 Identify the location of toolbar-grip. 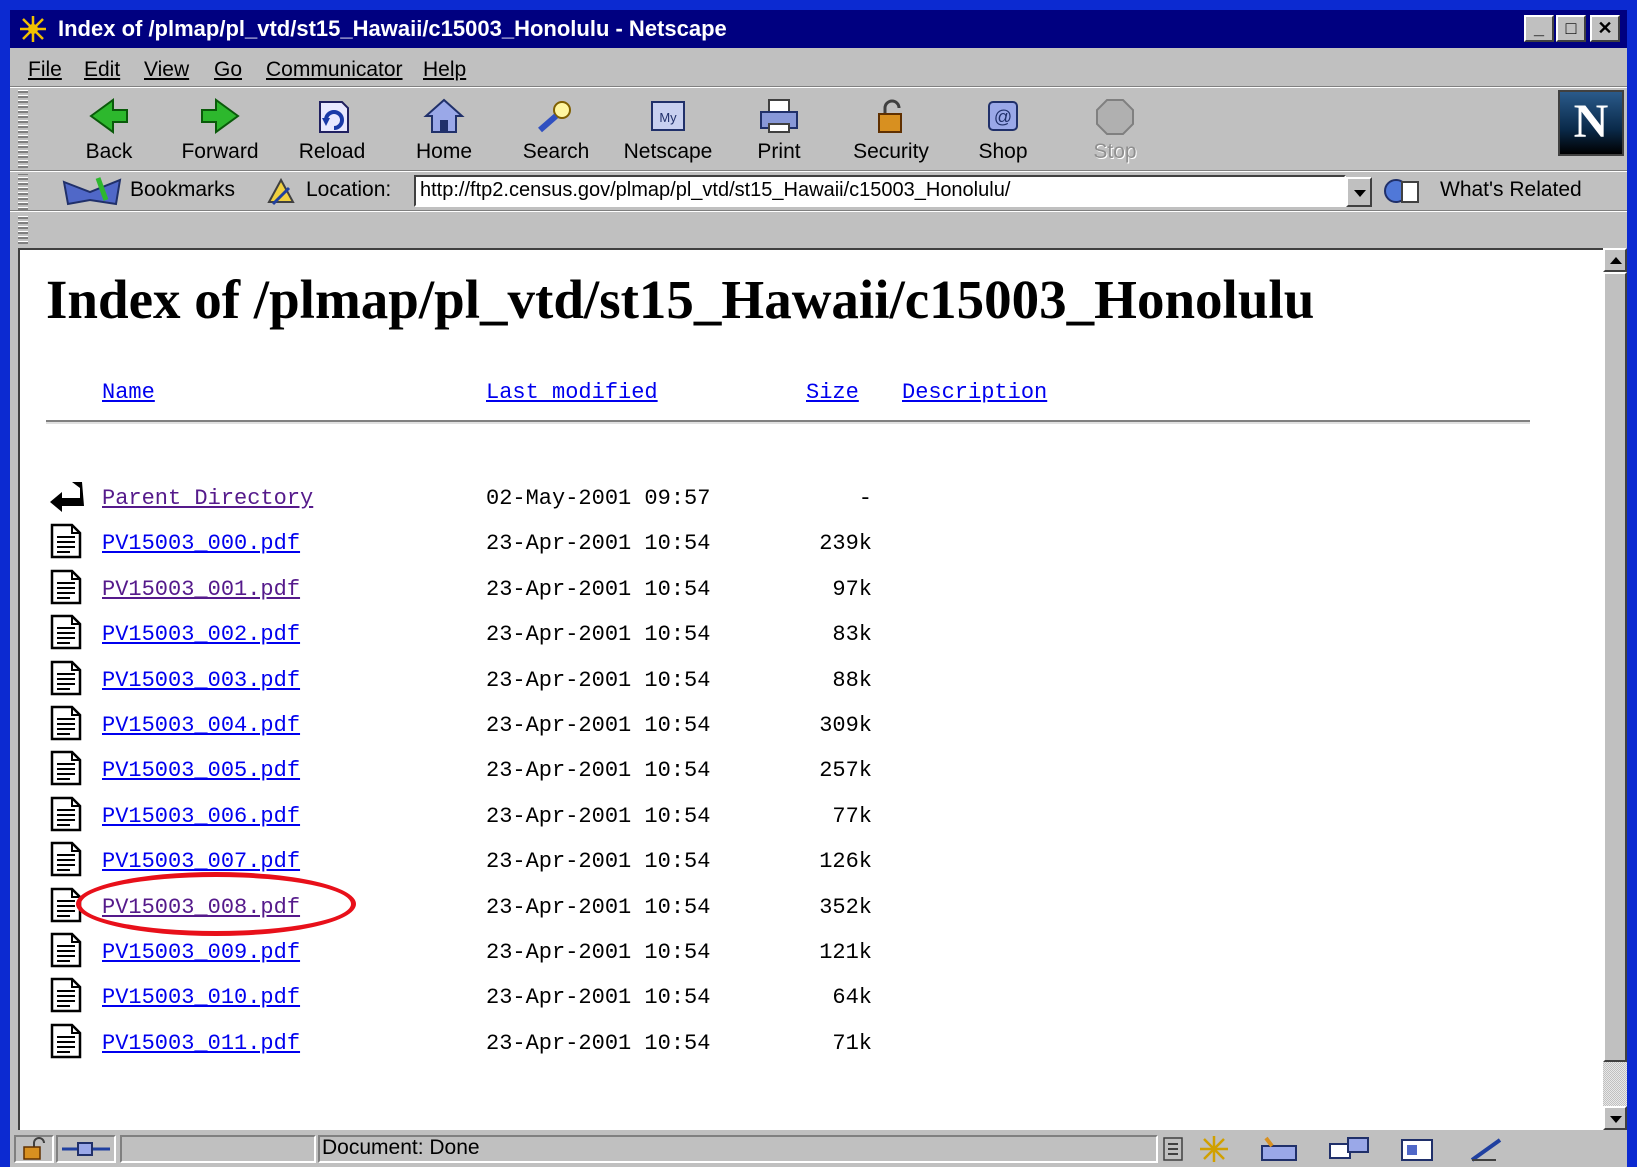
(23, 129).